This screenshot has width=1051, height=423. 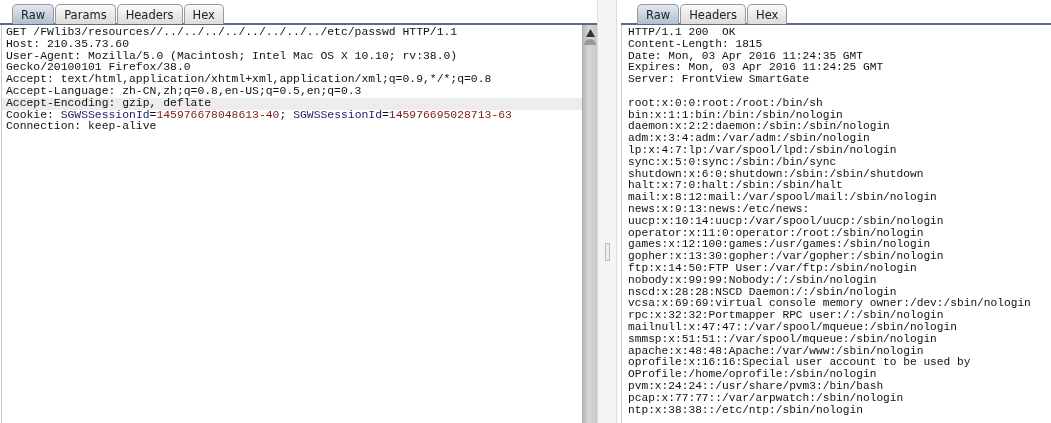 I want to click on response-body-line: operator:x:11:0:operator:/root:/sbin/nologin, so click(x=776, y=233).